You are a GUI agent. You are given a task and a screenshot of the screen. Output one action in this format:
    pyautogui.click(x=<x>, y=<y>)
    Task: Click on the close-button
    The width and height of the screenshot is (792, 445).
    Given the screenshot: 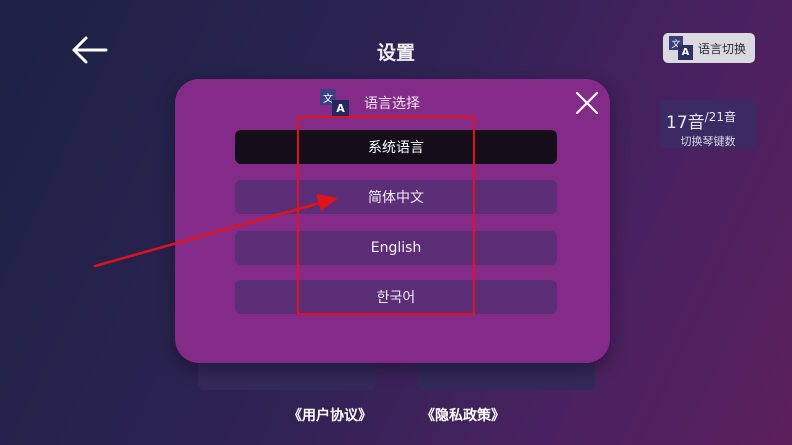 What is the action you would take?
    pyautogui.click(x=587, y=103)
    